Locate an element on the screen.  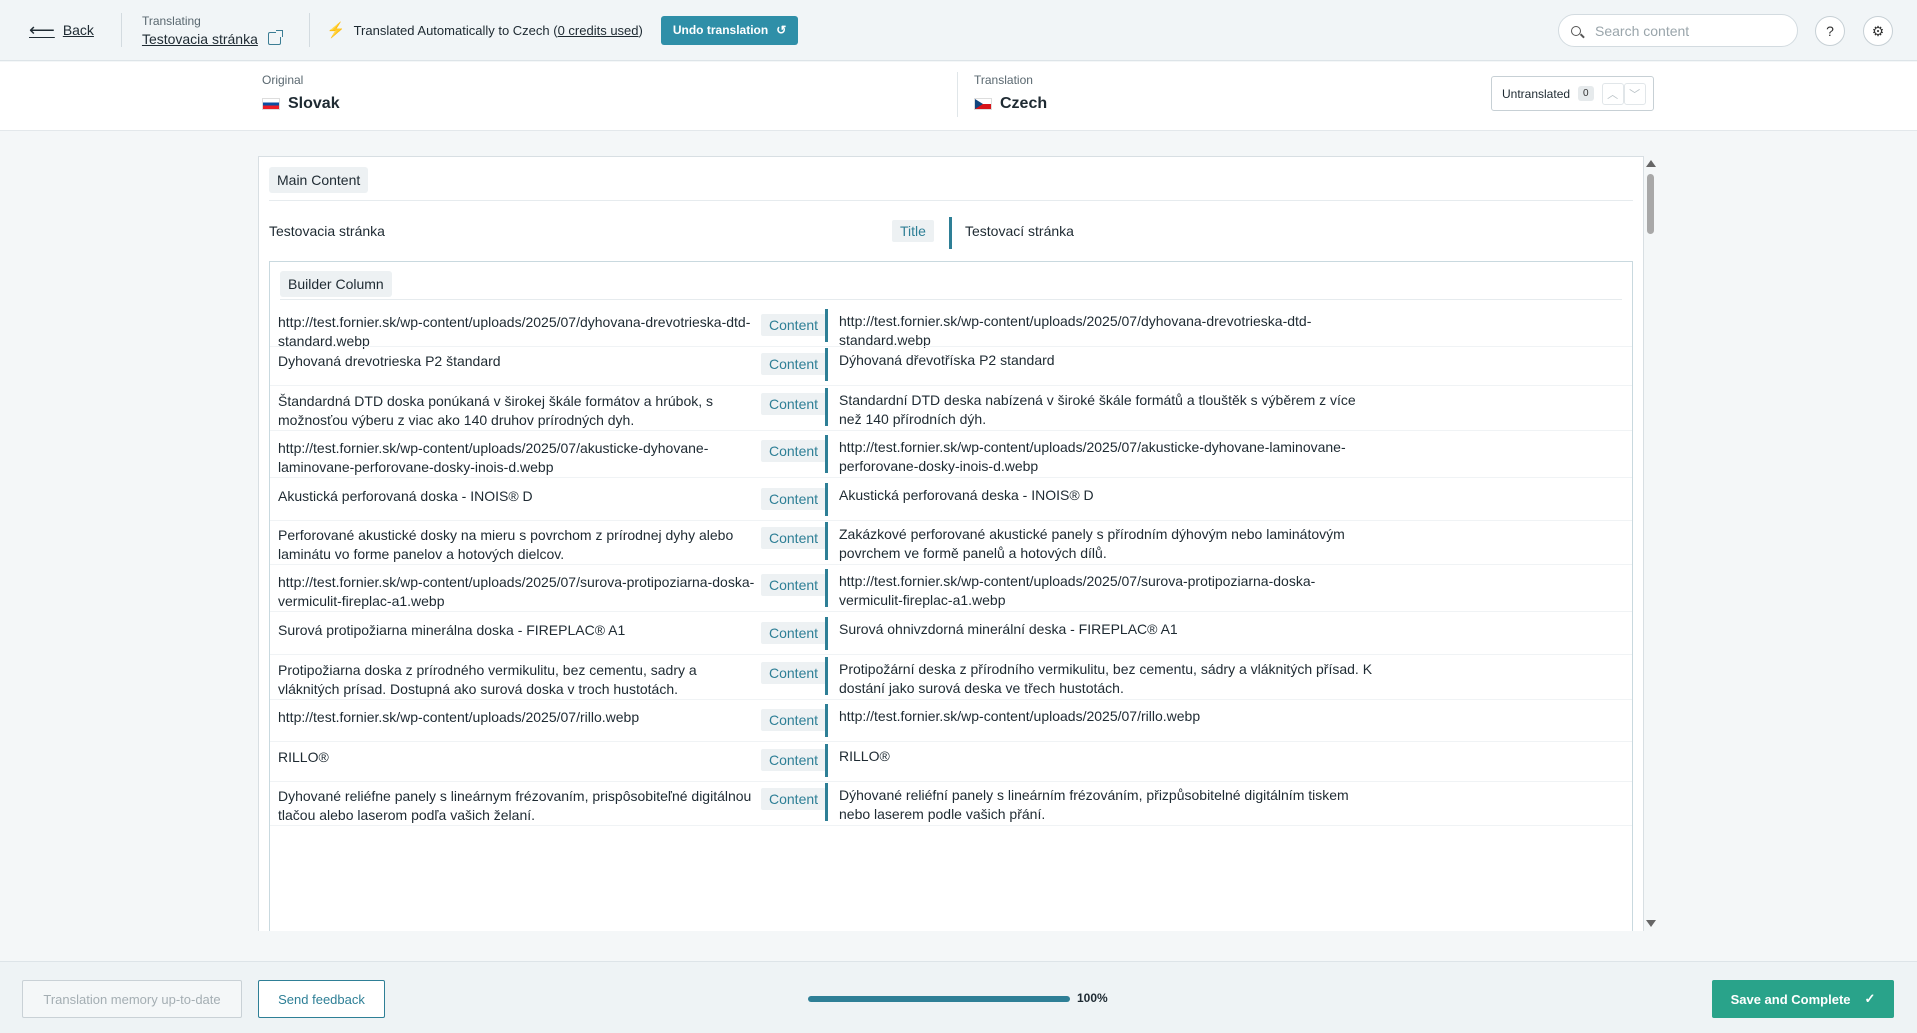
progress-fill is located at coordinates (939, 999).